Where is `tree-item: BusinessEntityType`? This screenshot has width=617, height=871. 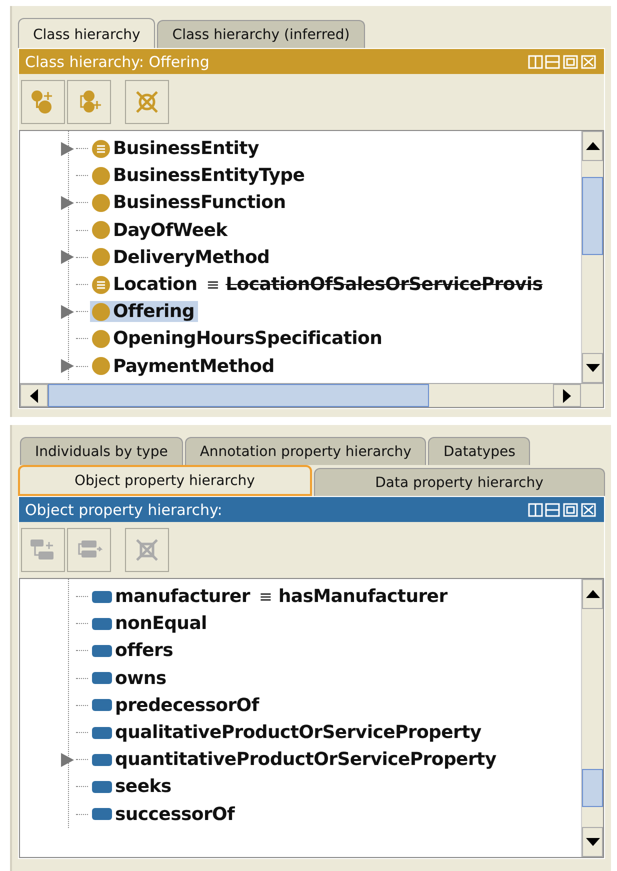
tree-item: BusinessEntityType is located at coordinates (199, 175).